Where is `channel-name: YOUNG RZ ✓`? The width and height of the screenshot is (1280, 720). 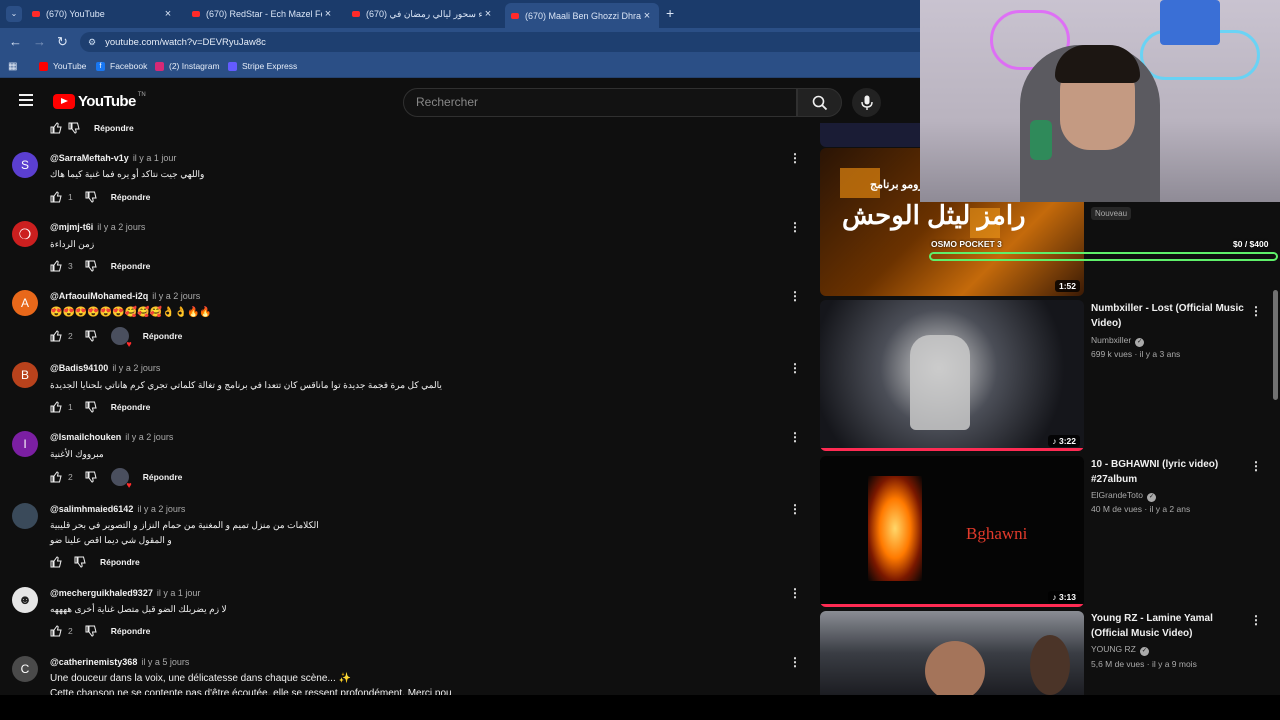 channel-name: YOUNG RZ ✓ is located at coordinates (1120, 650).